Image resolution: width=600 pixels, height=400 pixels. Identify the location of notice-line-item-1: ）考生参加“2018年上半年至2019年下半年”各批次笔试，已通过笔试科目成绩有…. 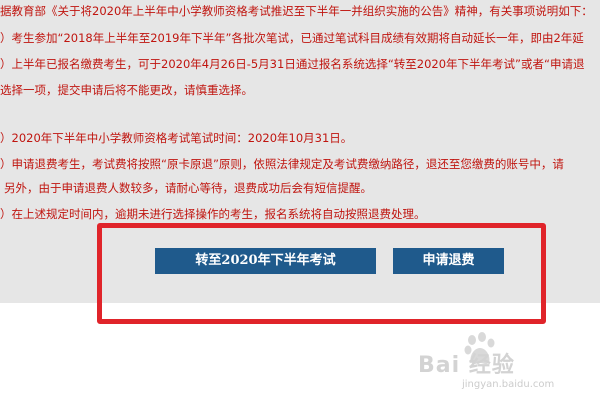
(292, 38).